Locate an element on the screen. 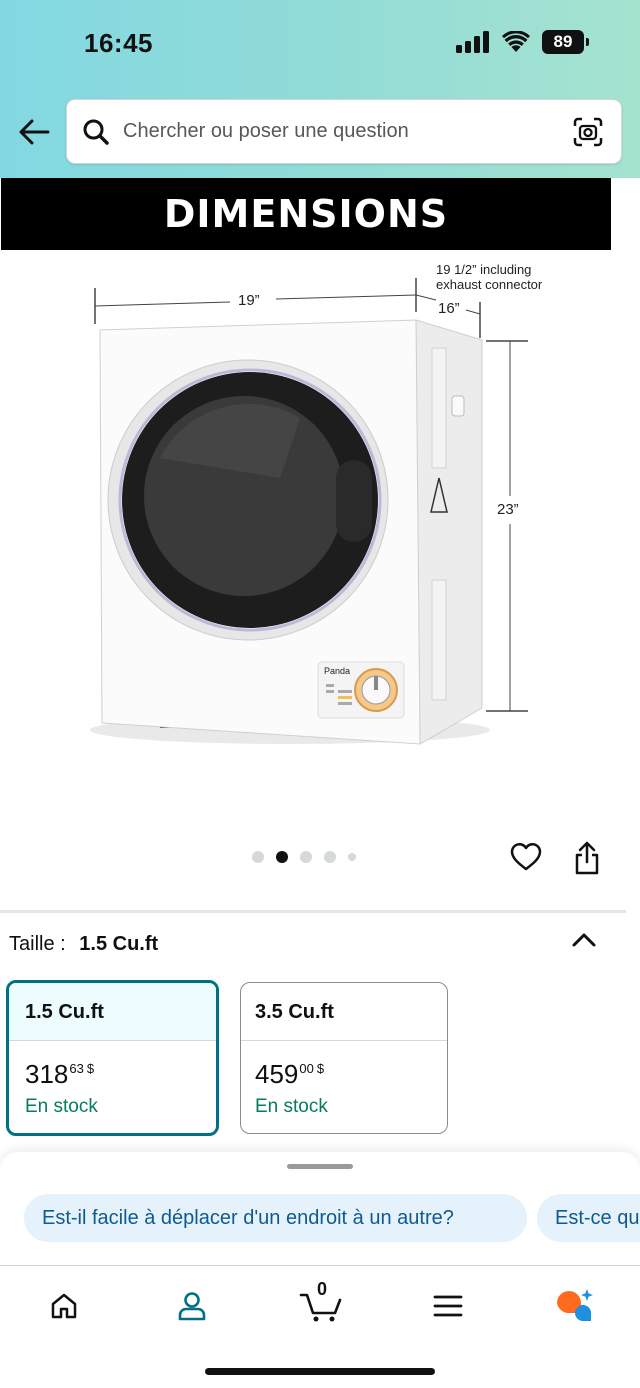 Image resolution: width=640 pixels, height=1388 pixels. battery-level: 89 is located at coordinates (563, 41).